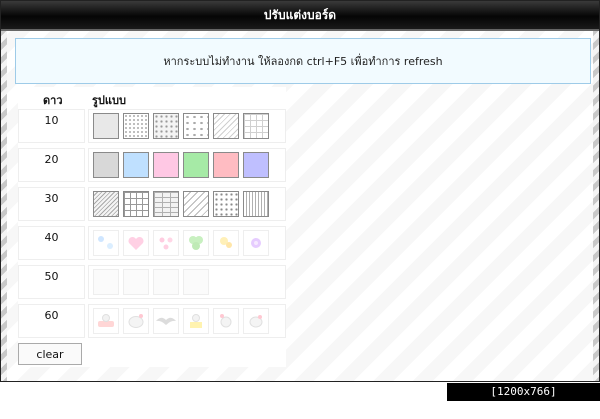 The height and width of the screenshot is (419, 600). Describe the element at coordinates (196, 243) in the screenshot. I see `pastel-clover-icon` at that location.